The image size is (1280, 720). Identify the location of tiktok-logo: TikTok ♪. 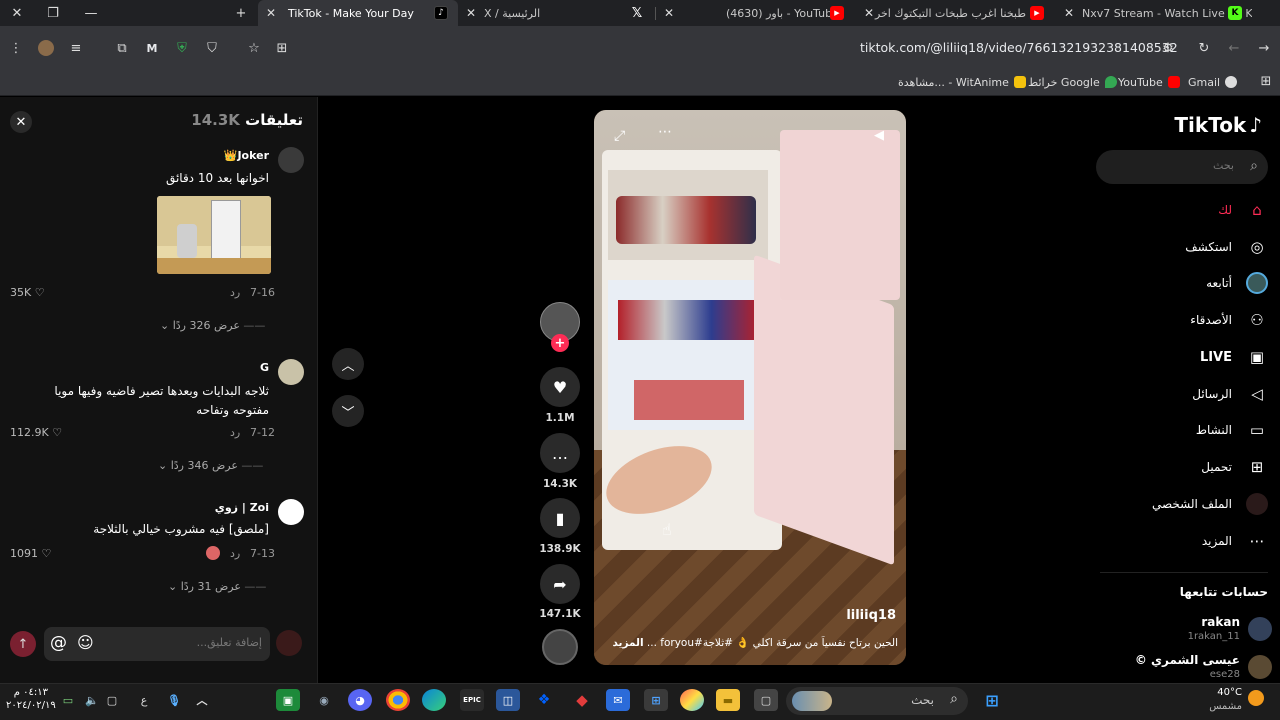
(1218, 125).